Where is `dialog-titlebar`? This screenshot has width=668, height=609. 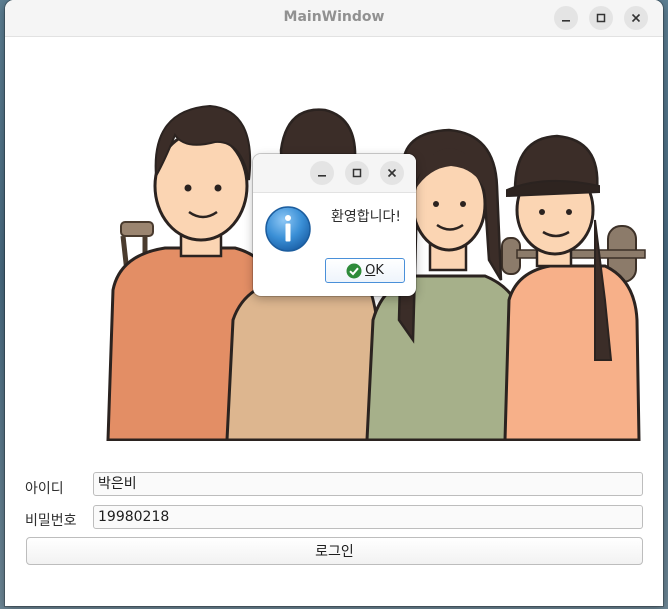 dialog-titlebar is located at coordinates (334, 173).